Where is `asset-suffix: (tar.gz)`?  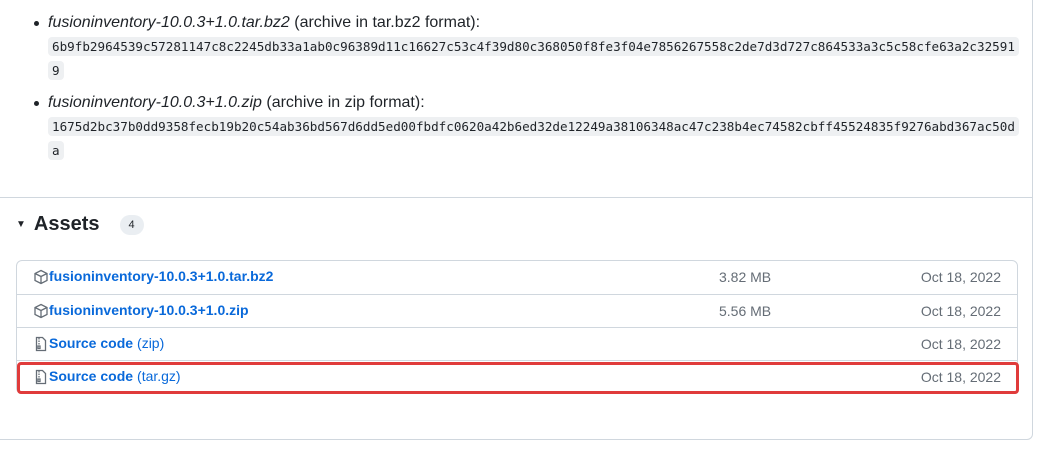
asset-suffix: (tar.gz) is located at coordinates (159, 376).